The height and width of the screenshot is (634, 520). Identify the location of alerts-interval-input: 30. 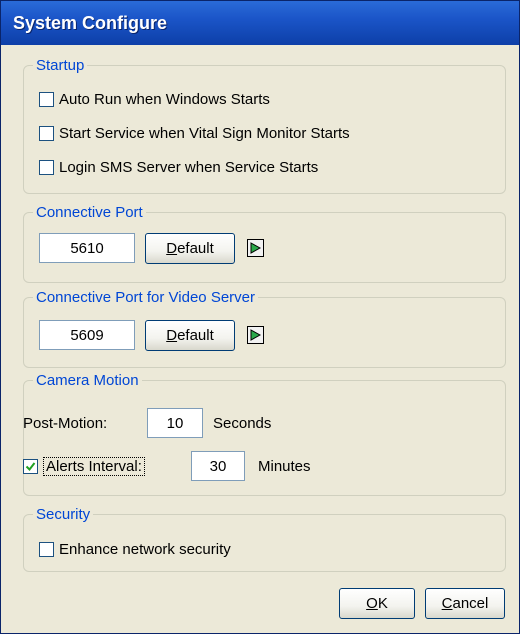
(218, 466).